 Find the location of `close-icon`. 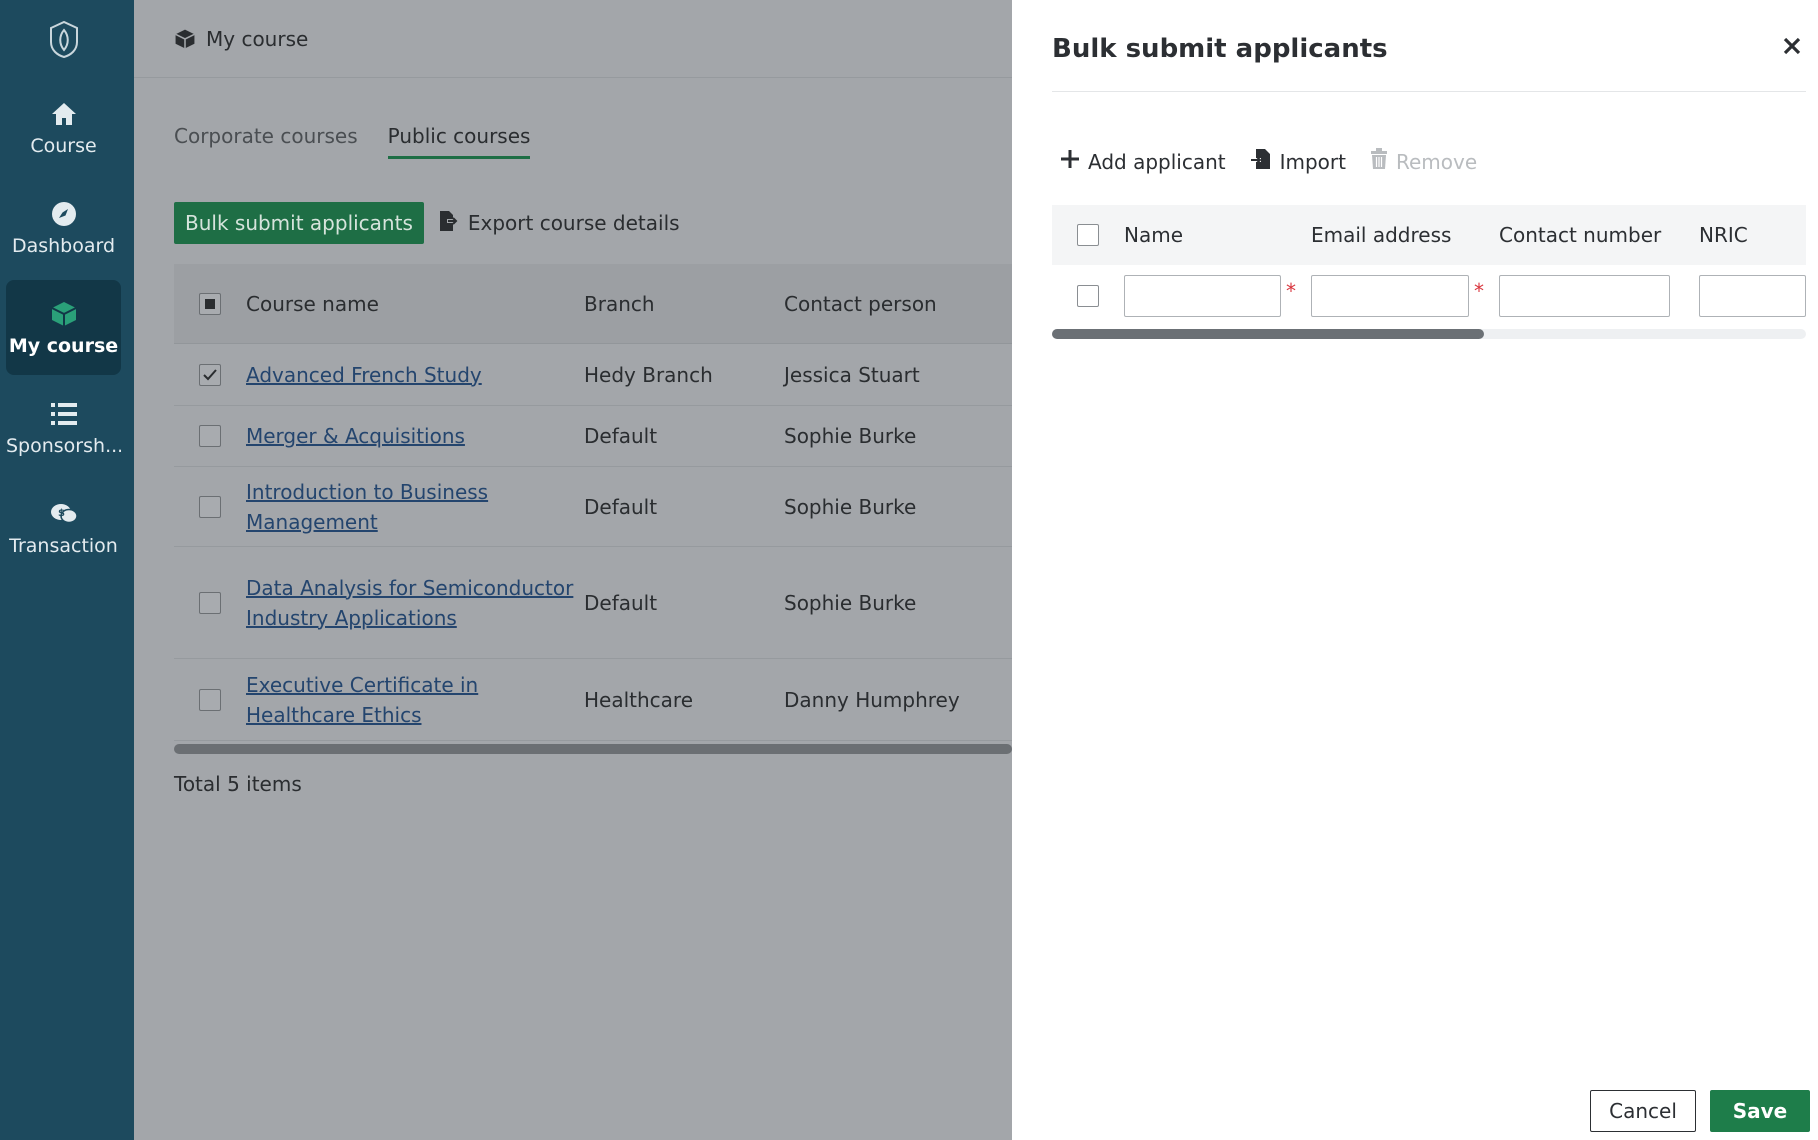

close-icon is located at coordinates (1792, 48).